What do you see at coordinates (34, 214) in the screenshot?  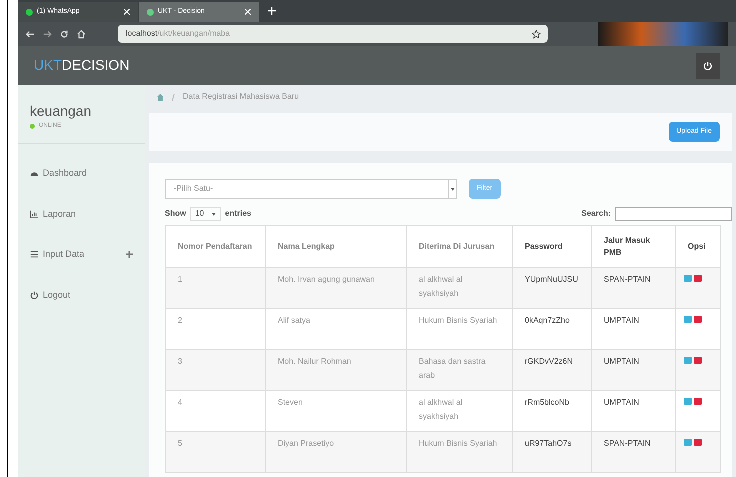 I see `bar-chart-icon` at bounding box center [34, 214].